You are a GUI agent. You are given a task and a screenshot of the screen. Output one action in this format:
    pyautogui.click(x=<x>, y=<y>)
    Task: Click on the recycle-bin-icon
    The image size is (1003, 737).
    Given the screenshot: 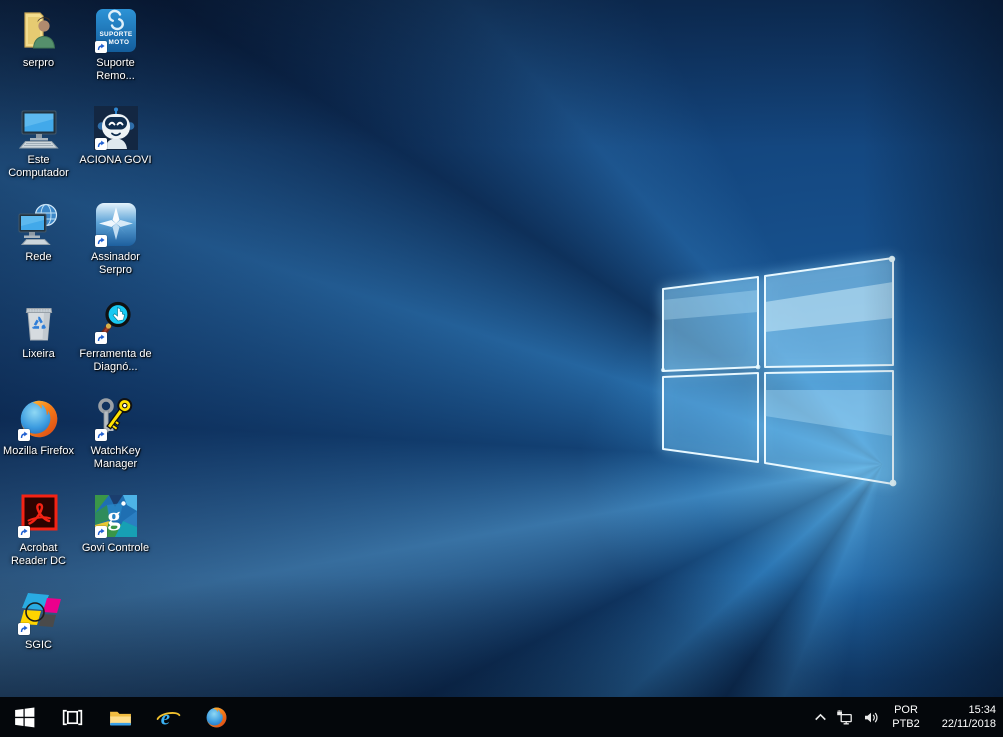 What is the action you would take?
    pyautogui.click(x=39, y=322)
    